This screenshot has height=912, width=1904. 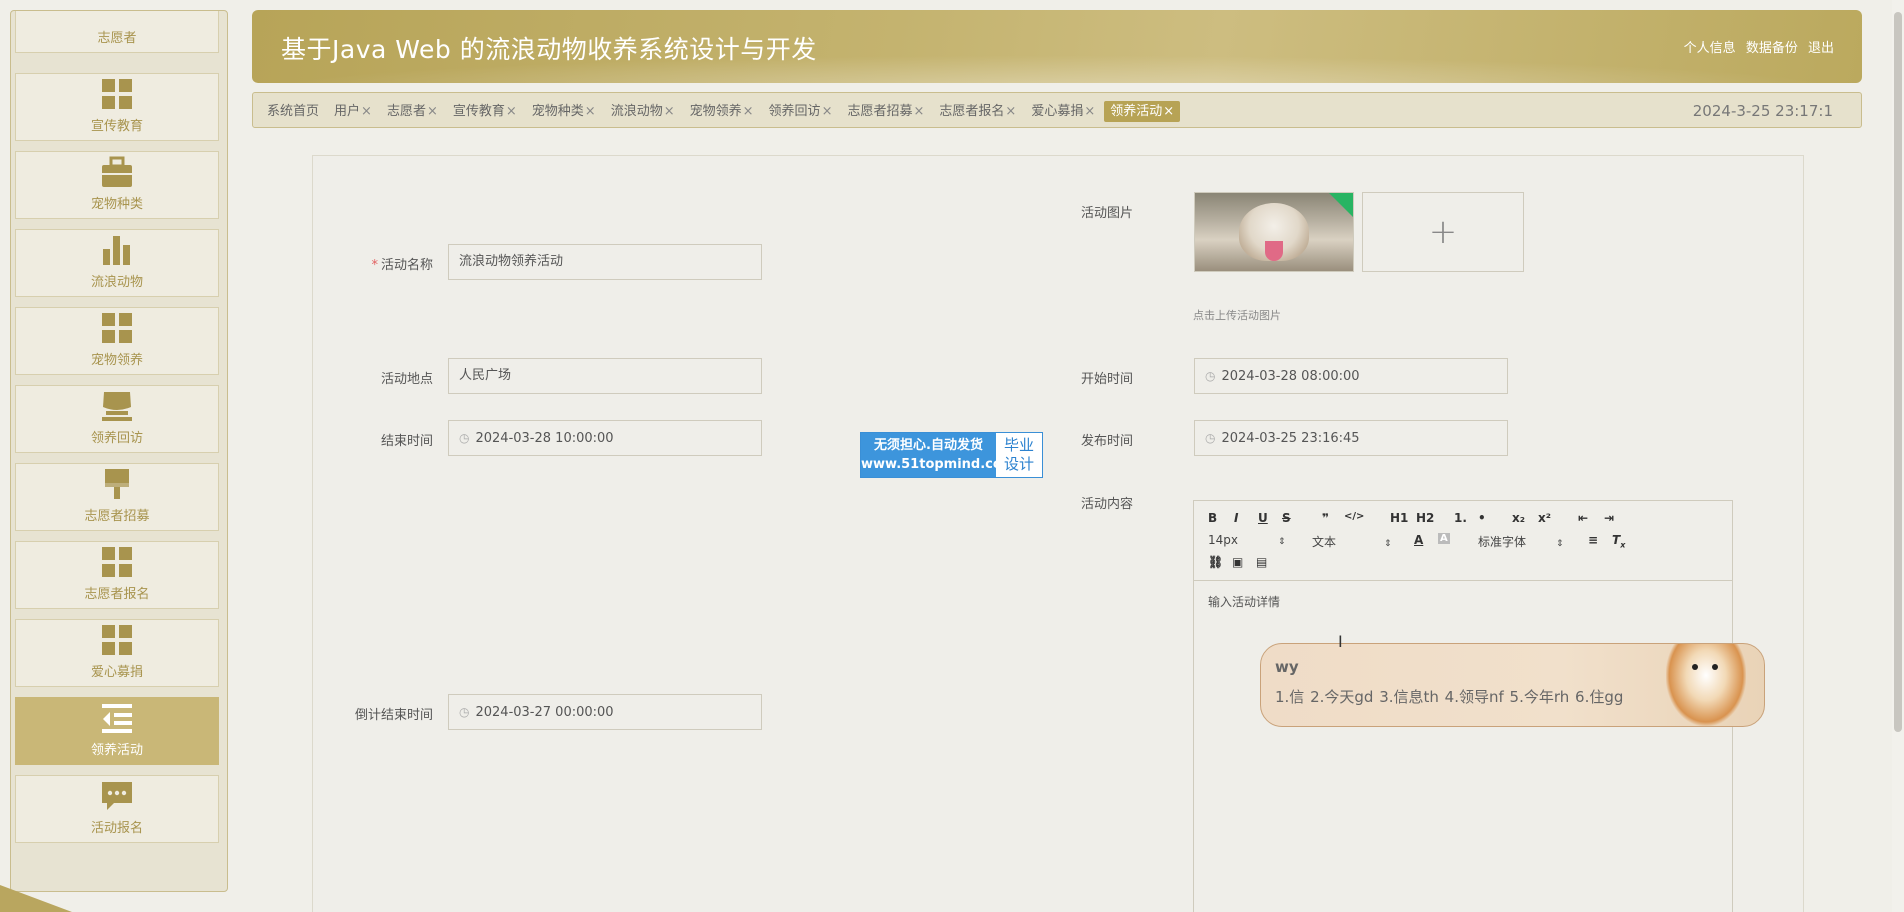 I want to click on sidebar-item-volunteer-recruit: 志愿者招募, so click(x=117, y=497).